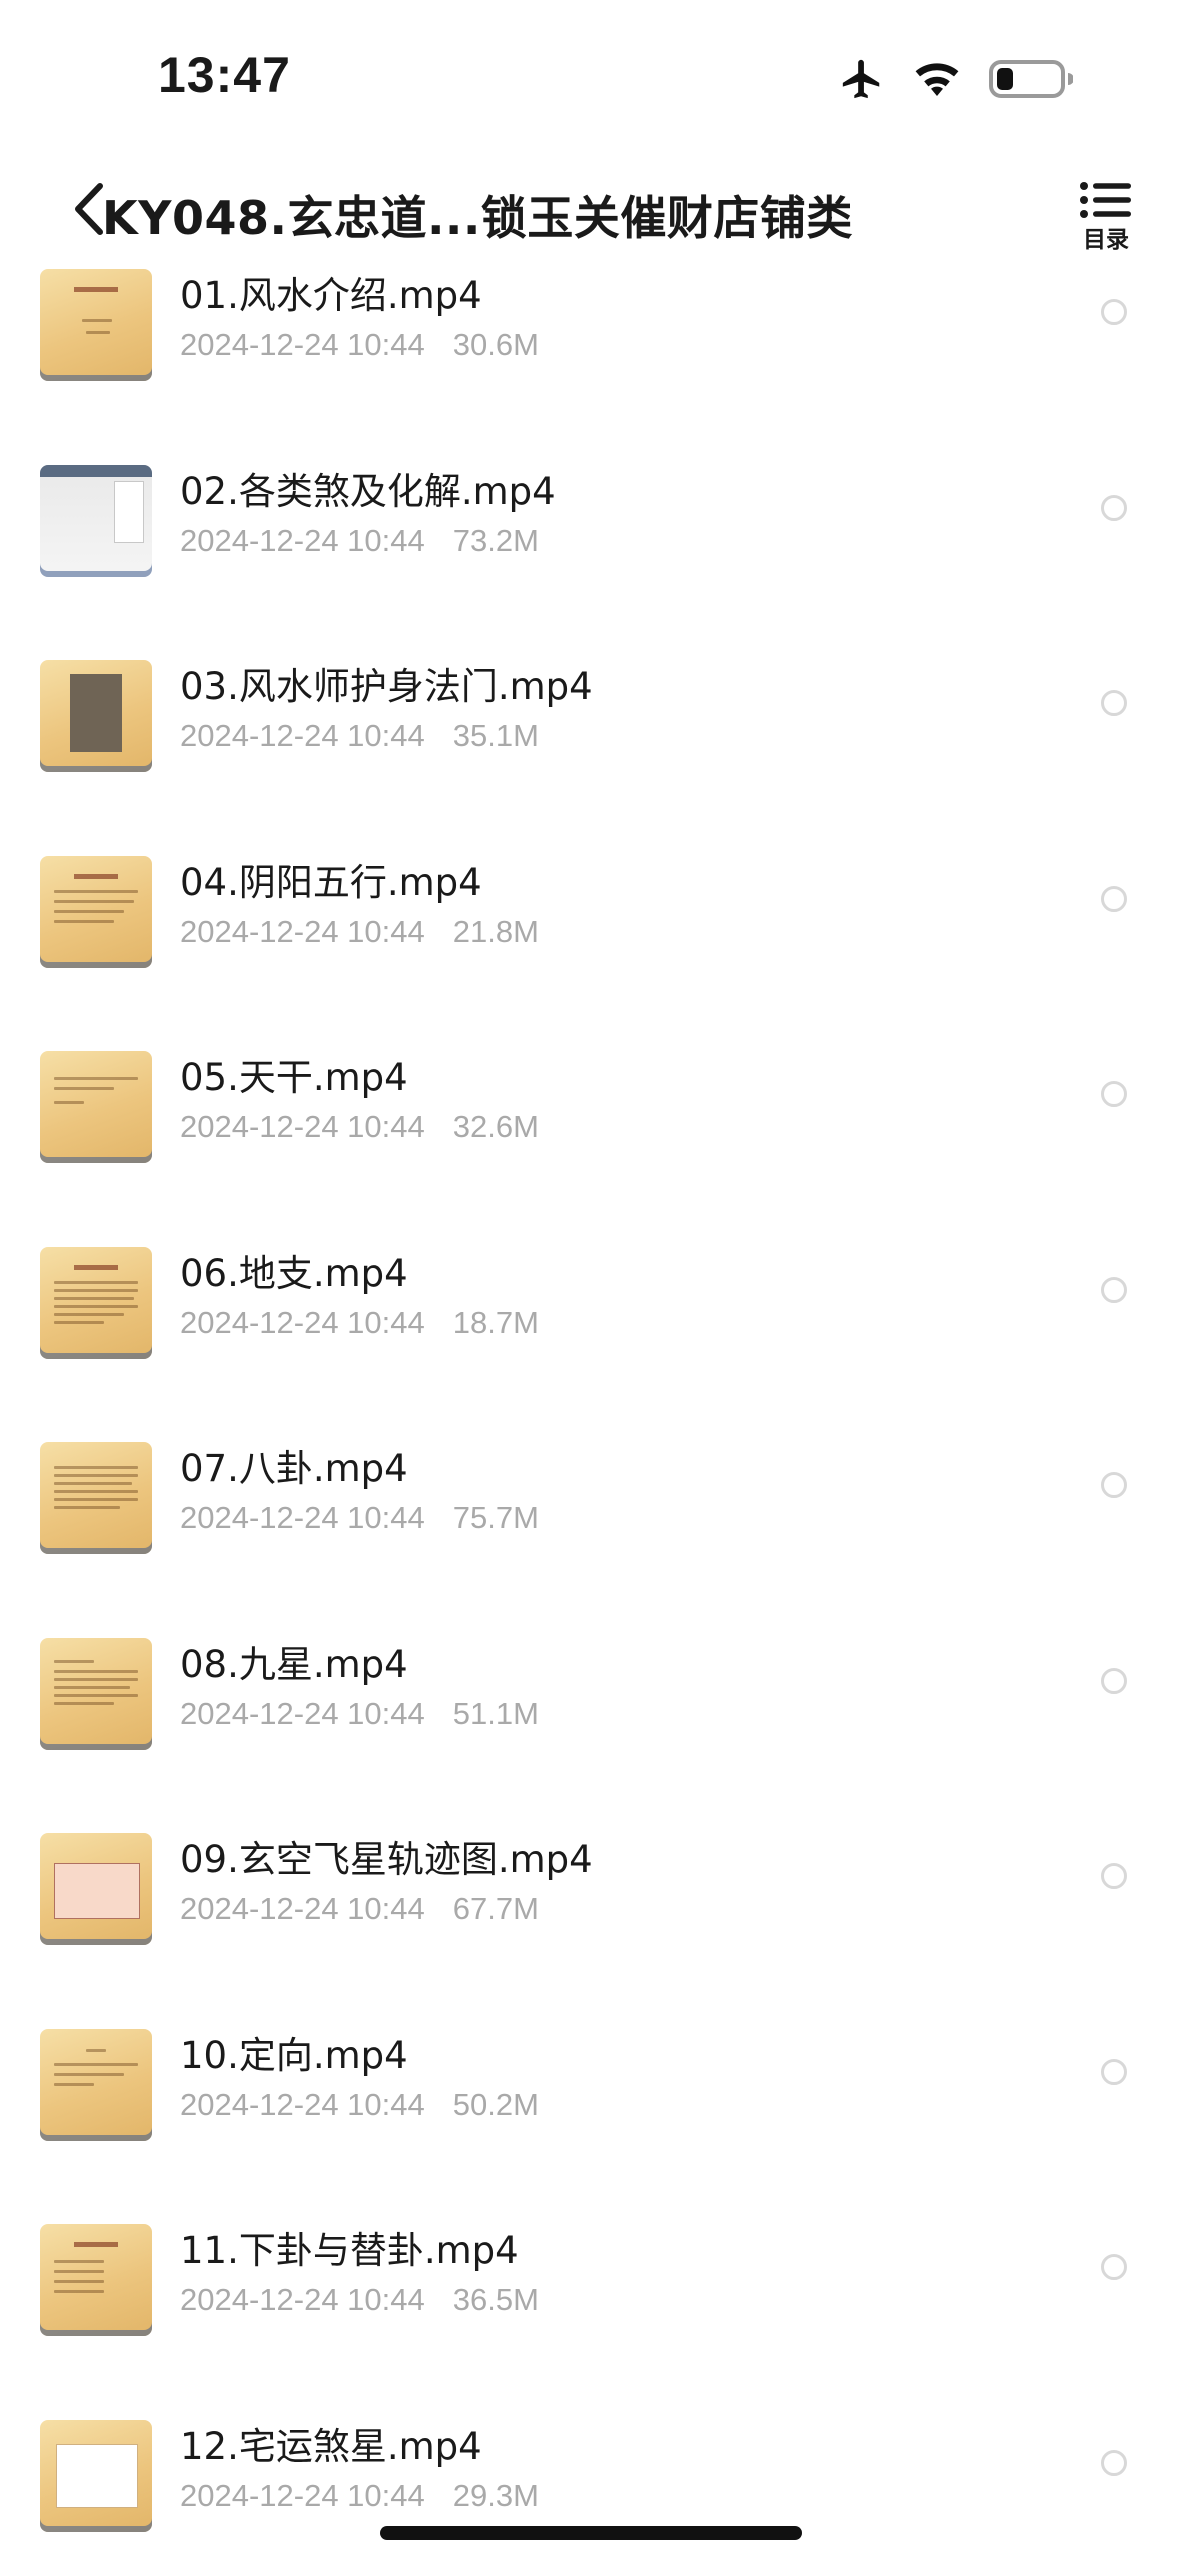 The width and height of the screenshot is (1181, 2560). I want to click on toc-button: 目录, so click(1106, 220).